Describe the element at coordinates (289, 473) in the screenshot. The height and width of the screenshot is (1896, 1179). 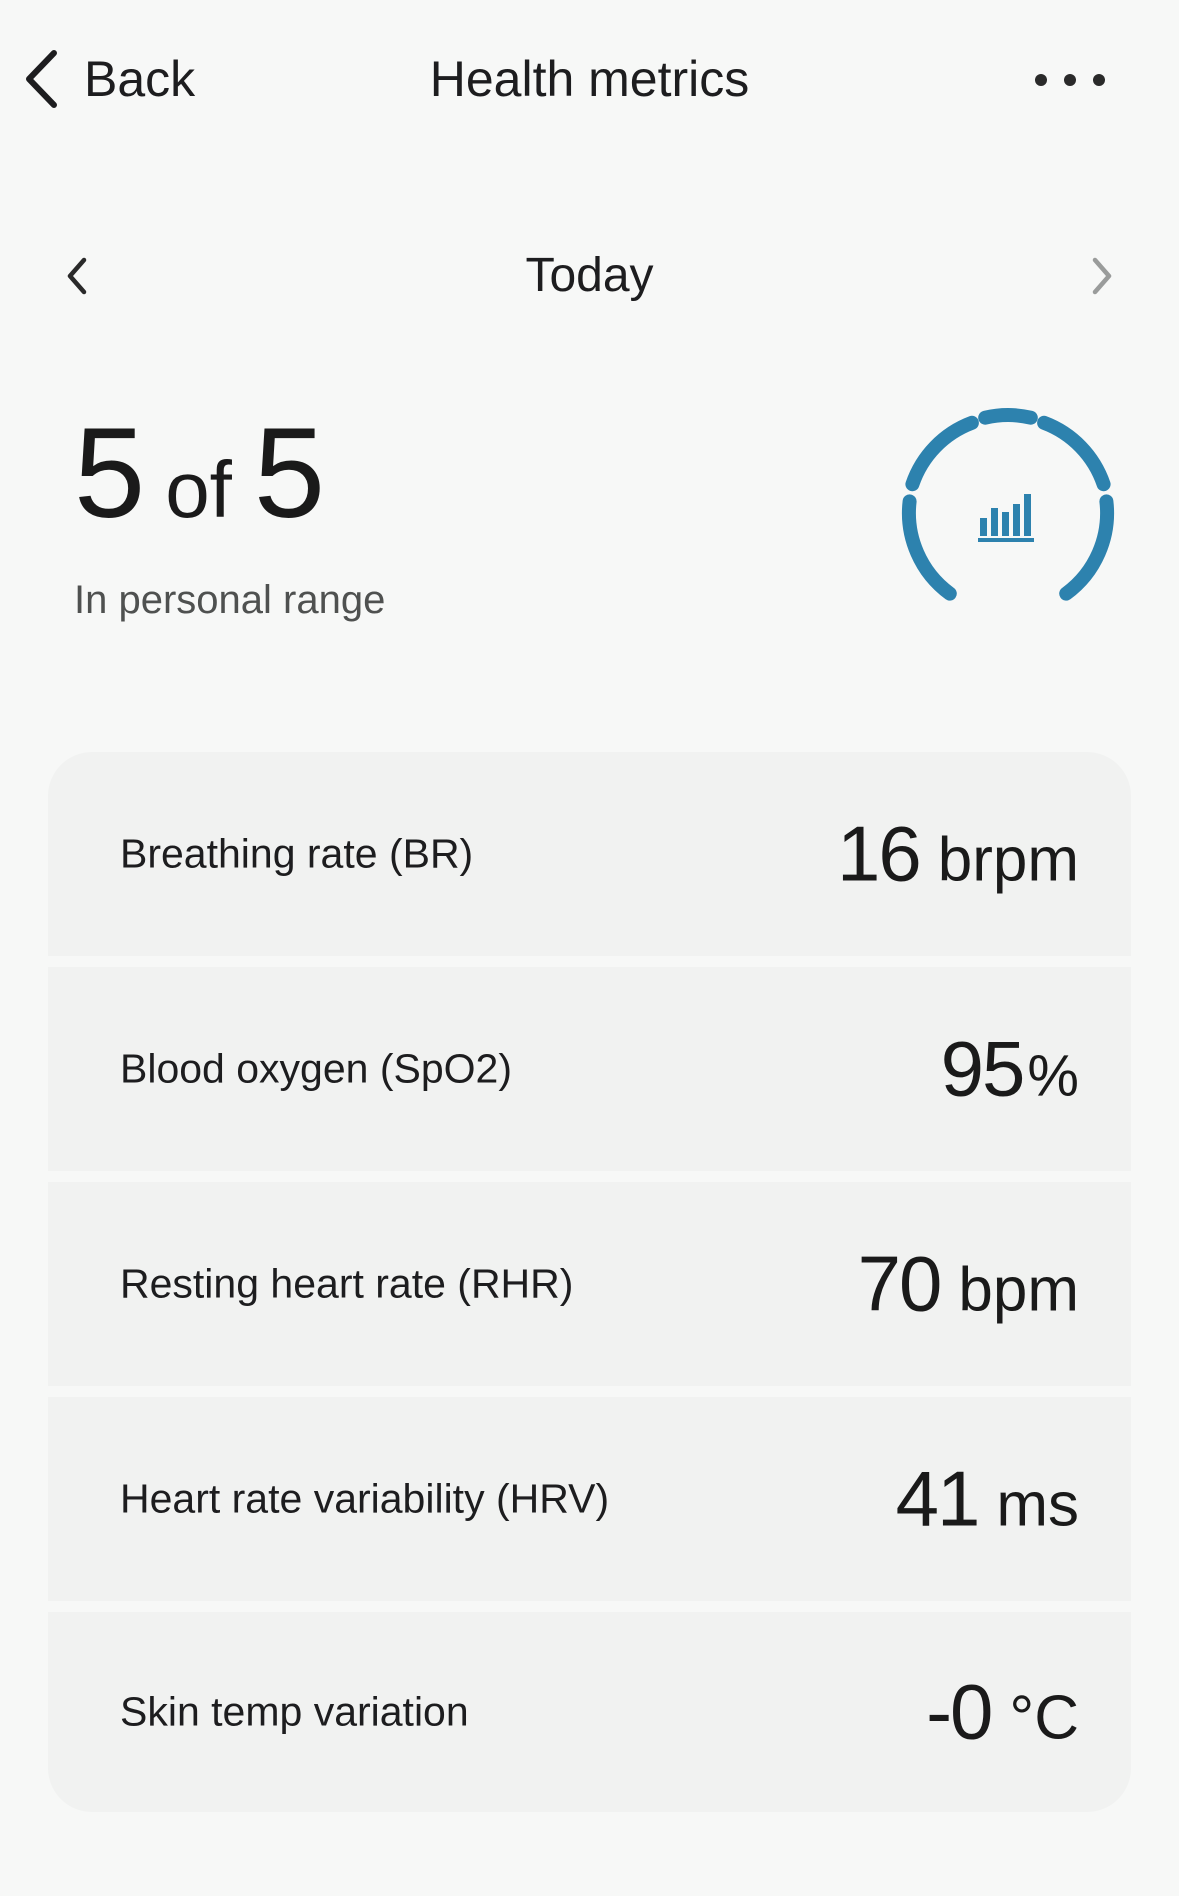
I see `total-count: 5` at that location.